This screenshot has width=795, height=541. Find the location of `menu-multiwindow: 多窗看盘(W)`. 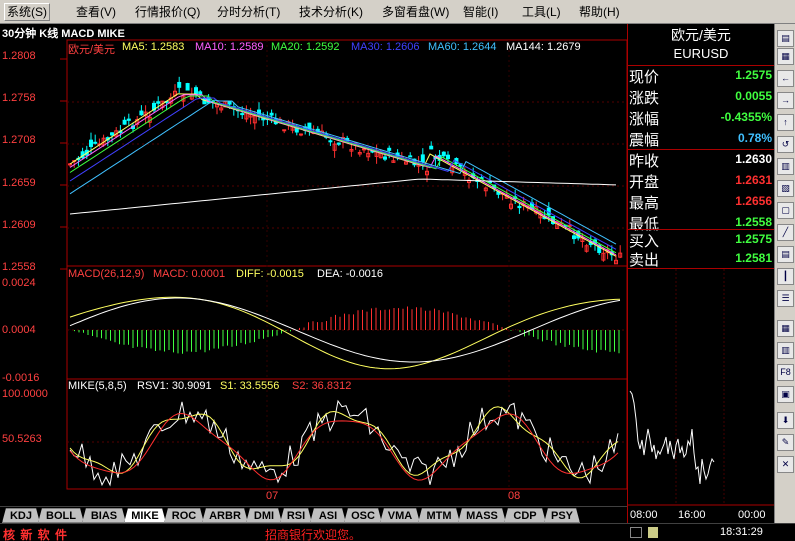

menu-multiwindow: 多窗看盘(W) is located at coordinates (415, 12).